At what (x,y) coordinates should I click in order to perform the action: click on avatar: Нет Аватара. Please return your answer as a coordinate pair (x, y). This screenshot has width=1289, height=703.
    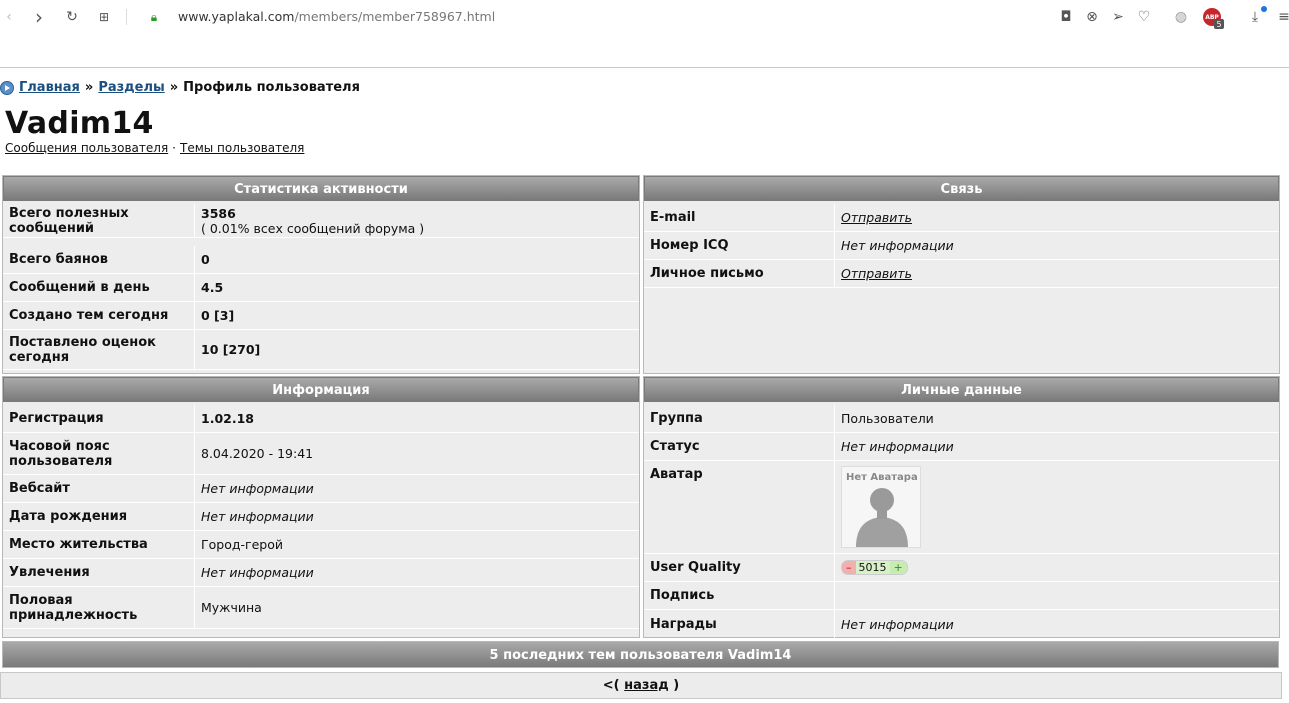
    Looking at the image, I should click on (881, 507).